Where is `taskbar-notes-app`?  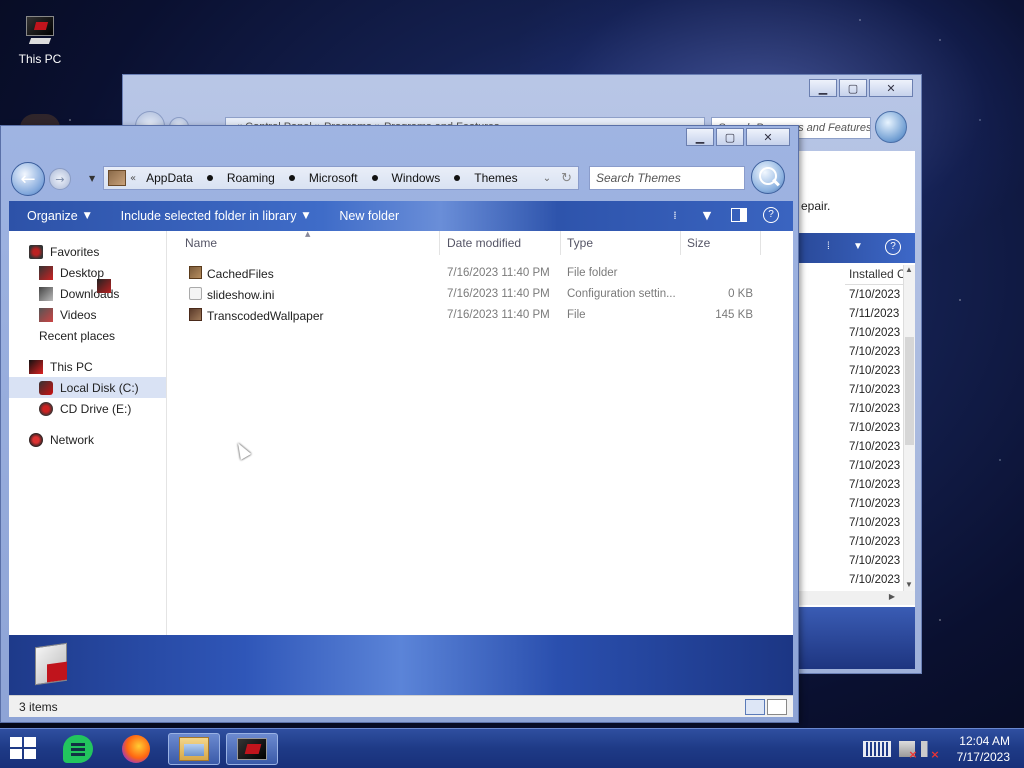 taskbar-notes-app is located at coordinates (78, 749).